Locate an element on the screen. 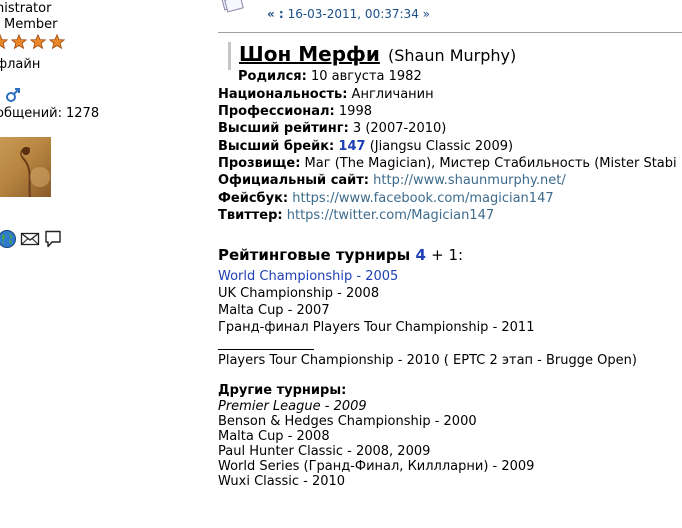 The width and height of the screenshot is (682, 528). male-symbol-icon is located at coordinates (13, 95).